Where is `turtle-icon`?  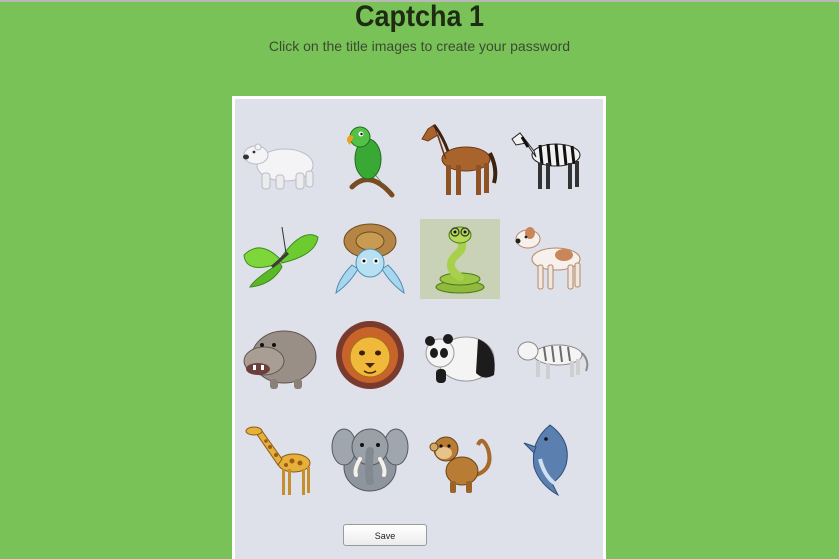
turtle-icon is located at coordinates (370, 259).